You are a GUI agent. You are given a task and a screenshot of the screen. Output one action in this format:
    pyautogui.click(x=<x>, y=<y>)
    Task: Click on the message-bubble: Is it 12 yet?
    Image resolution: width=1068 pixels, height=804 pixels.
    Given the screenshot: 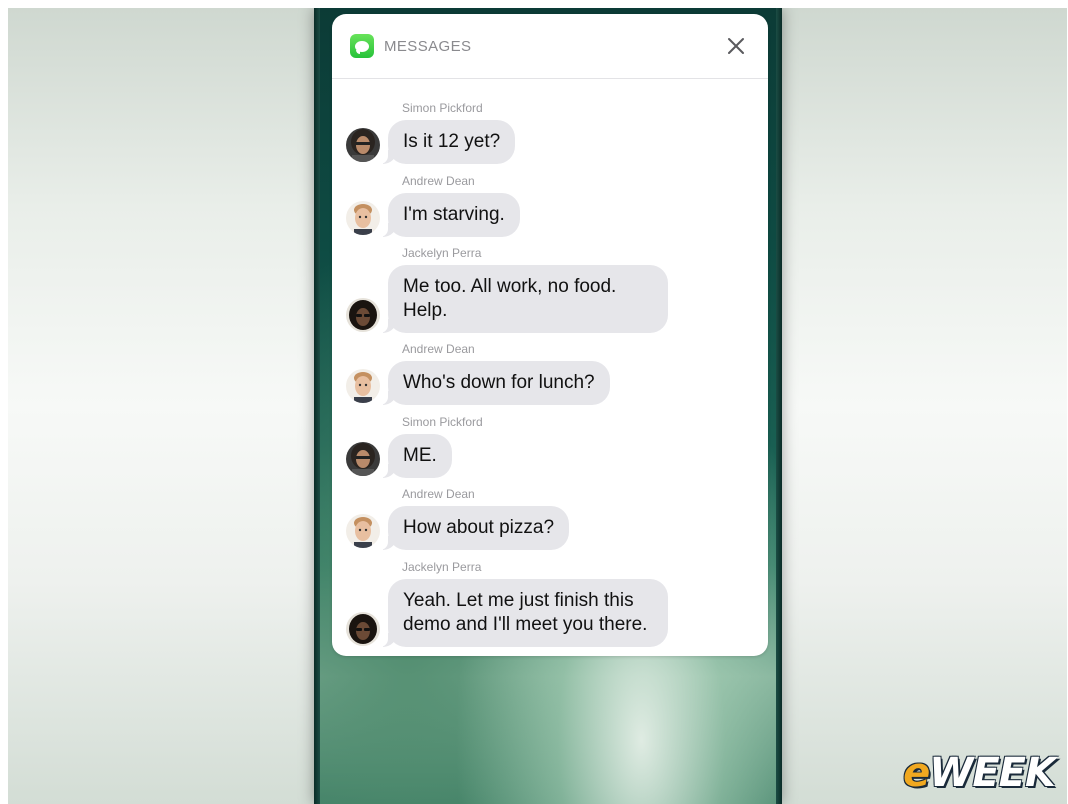 What is the action you would take?
    pyautogui.click(x=447, y=142)
    